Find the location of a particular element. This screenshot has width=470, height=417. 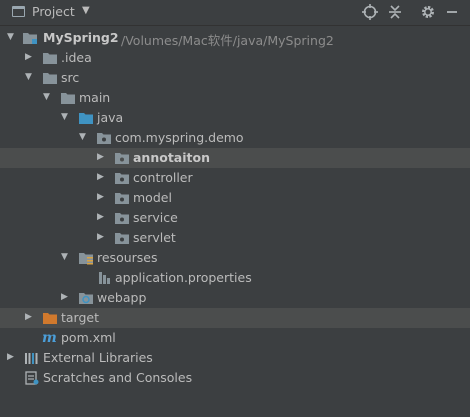

tree-row-package-annotaiton: ▶ annotaiton is located at coordinates (235, 158).